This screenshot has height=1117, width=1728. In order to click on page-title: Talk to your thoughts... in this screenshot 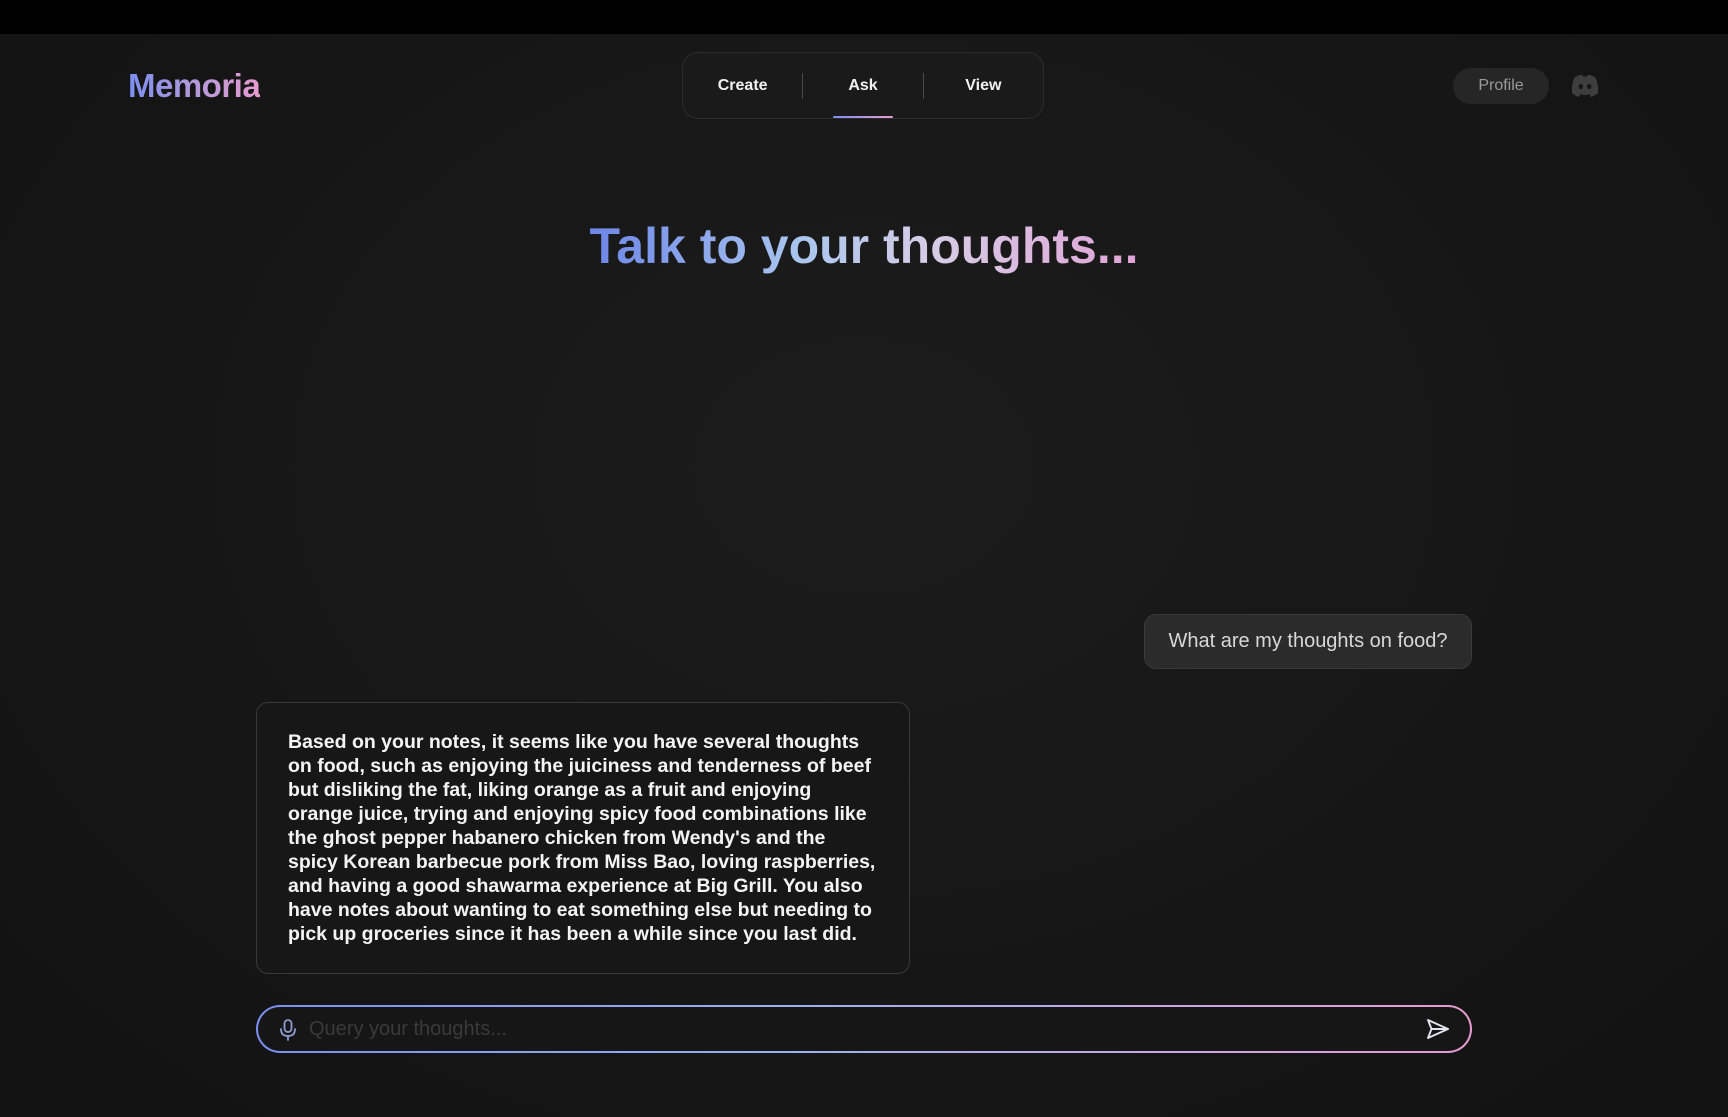, I will do `click(864, 246)`.